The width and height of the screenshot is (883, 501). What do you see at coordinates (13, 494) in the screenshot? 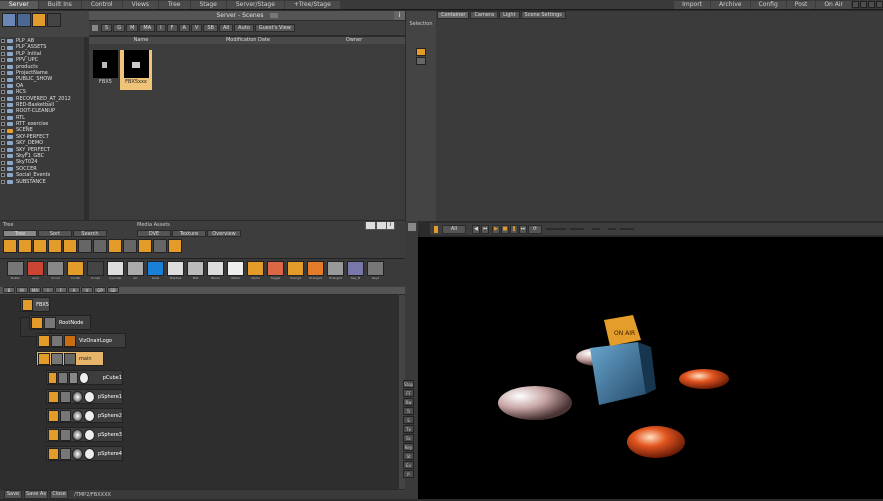
I see `save-button: Save` at bounding box center [13, 494].